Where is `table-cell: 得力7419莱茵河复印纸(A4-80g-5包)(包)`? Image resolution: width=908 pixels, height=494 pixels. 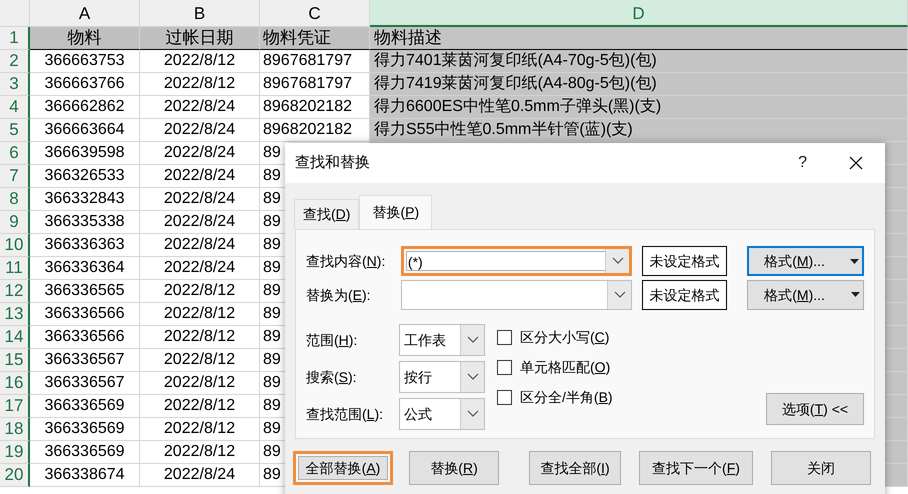 table-cell: 得力7419莱茵河复印纸(A4-80g-5包)(包) is located at coordinates (639, 84).